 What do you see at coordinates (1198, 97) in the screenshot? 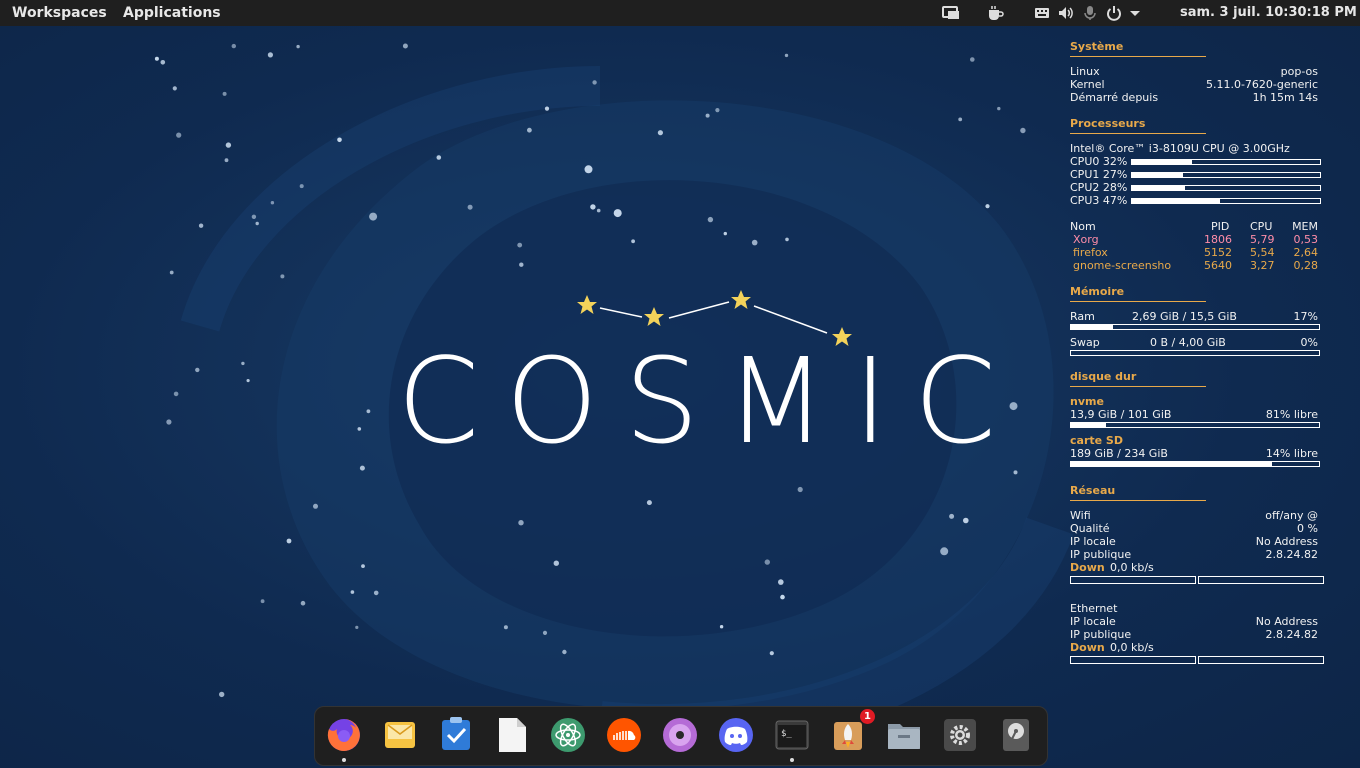
I see `info-row: Démarré depuis 1h 15m 14s` at bounding box center [1198, 97].